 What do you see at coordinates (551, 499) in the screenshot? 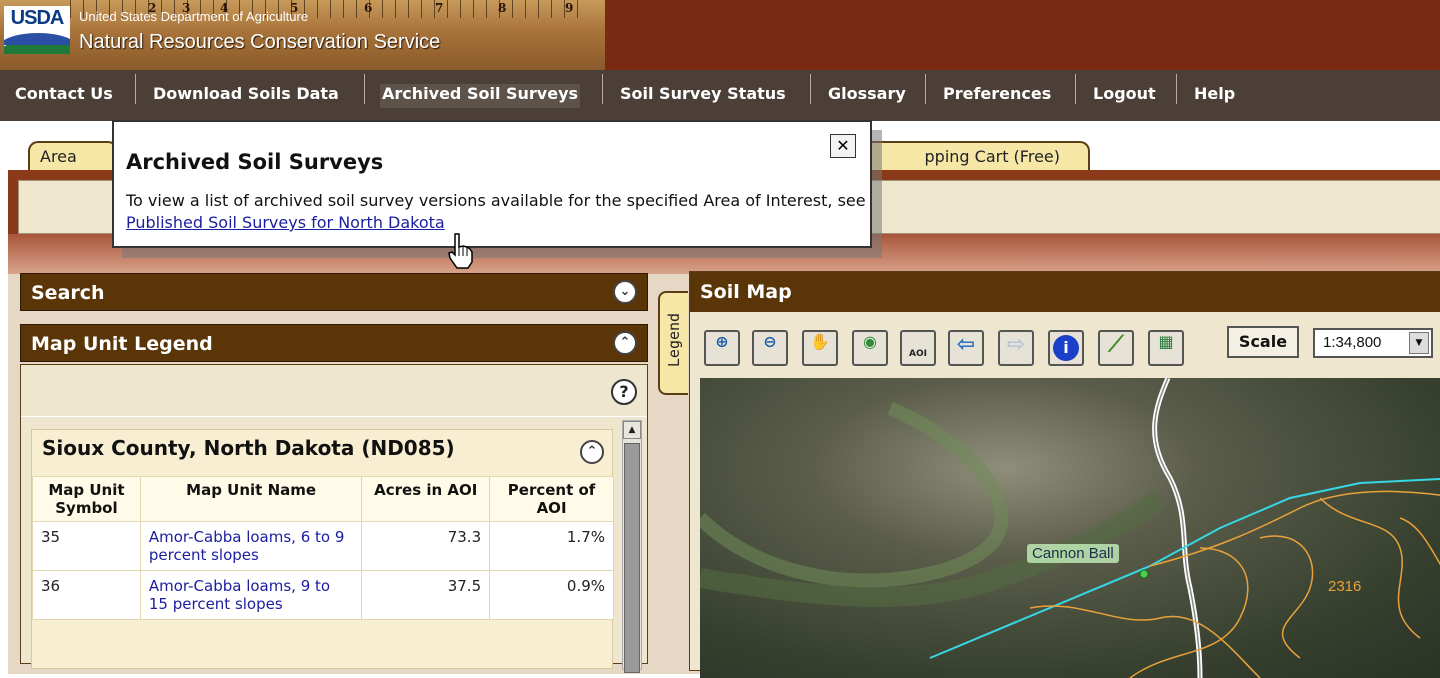
I see `col-percent-of-aoi: Percent of AOI` at bounding box center [551, 499].